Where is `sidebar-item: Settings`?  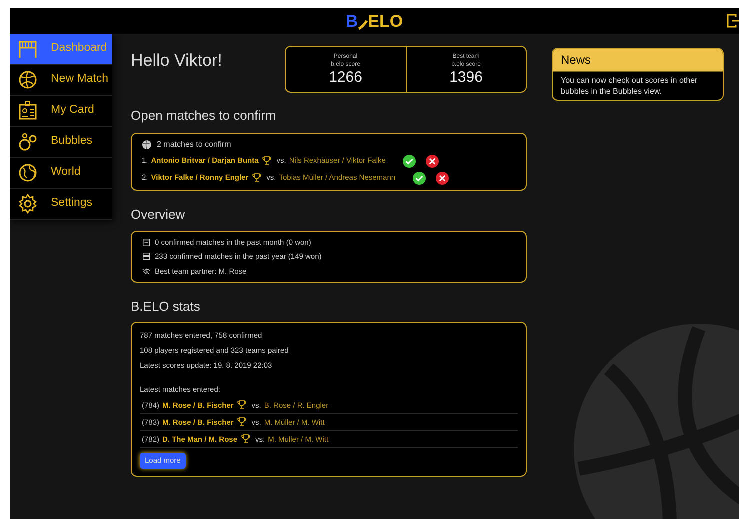
sidebar-item: Settings is located at coordinates (61, 204).